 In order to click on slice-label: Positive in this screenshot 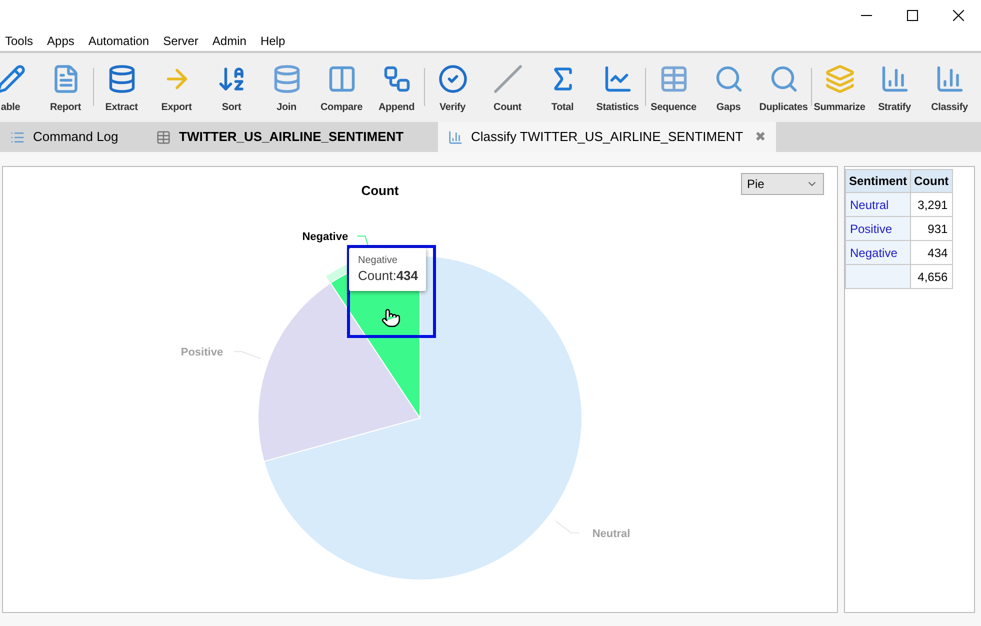, I will do `click(202, 352)`.